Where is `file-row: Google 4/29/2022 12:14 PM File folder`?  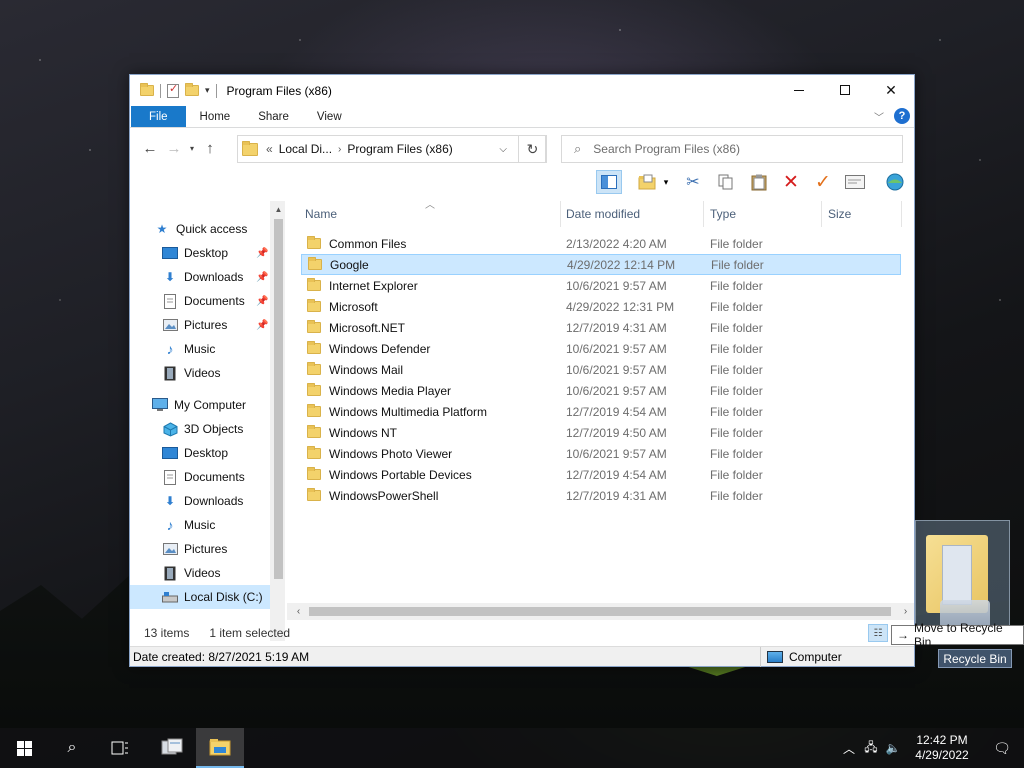
file-row: Google 4/29/2022 12:14 PM File folder is located at coordinates (601, 264).